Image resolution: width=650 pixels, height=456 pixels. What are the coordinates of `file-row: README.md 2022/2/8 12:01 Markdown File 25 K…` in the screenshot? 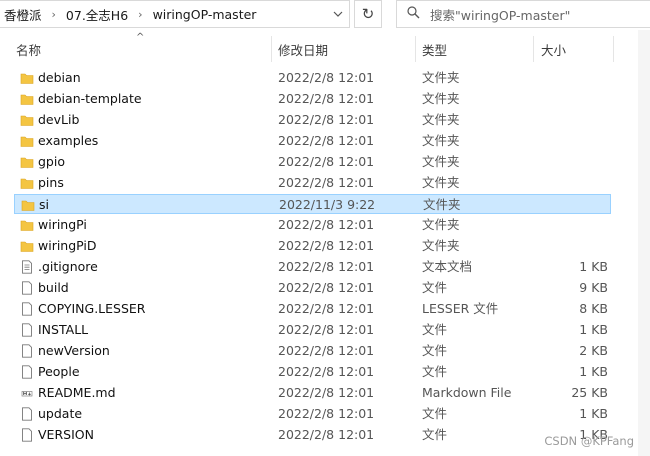 It's located at (312, 393).